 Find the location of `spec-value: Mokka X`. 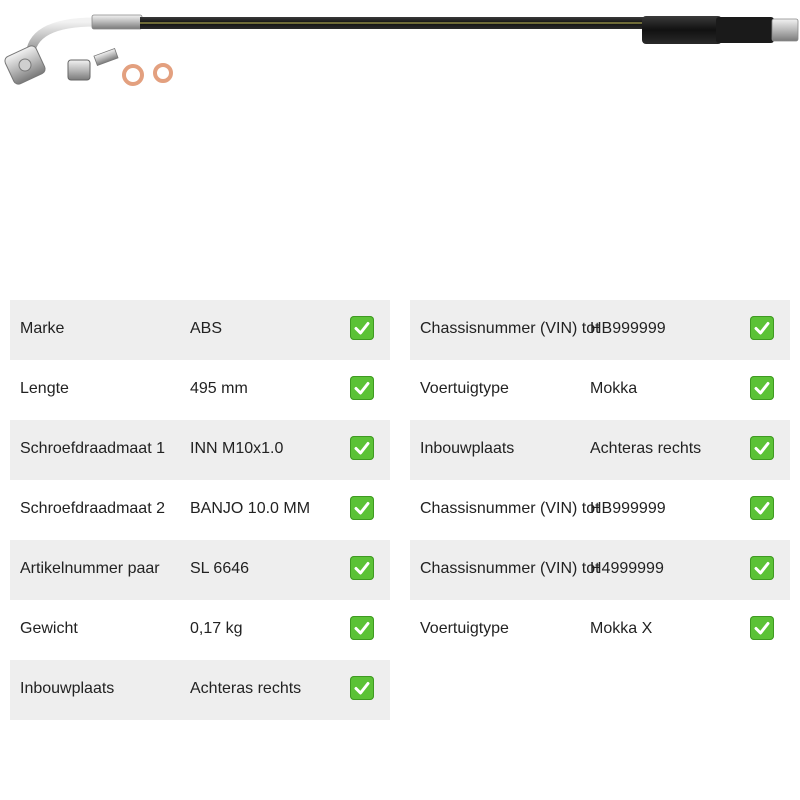

spec-value: Mokka X is located at coordinates (621, 628).